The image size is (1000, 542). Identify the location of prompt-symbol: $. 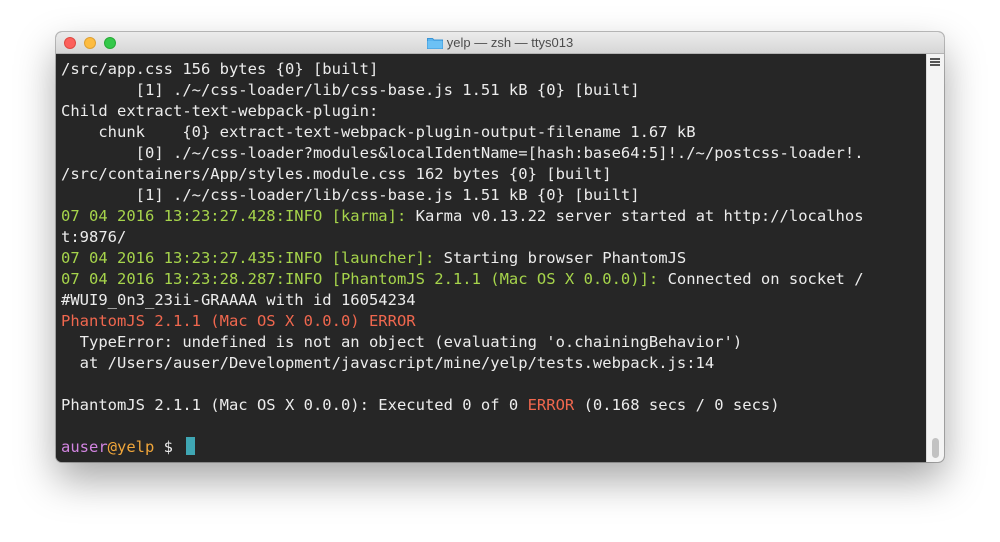
(168, 447).